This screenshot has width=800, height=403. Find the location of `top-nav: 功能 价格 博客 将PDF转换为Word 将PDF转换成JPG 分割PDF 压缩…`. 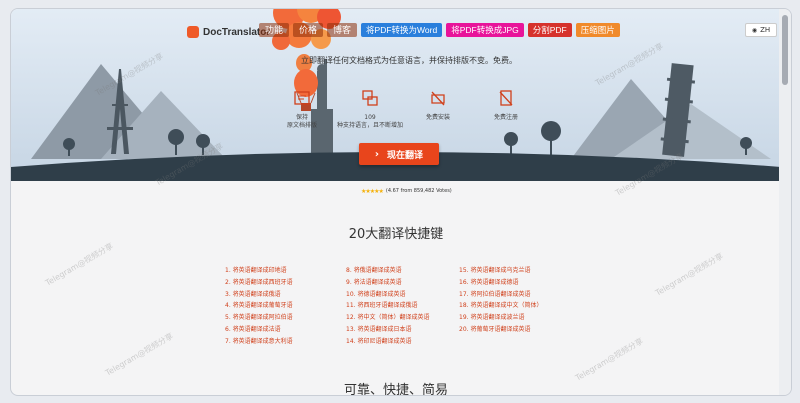

top-nav: 功能 价格 博客 将PDF转换为Word 将PDF转换成JPG 分割PDF 压缩… is located at coordinates (439, 30).